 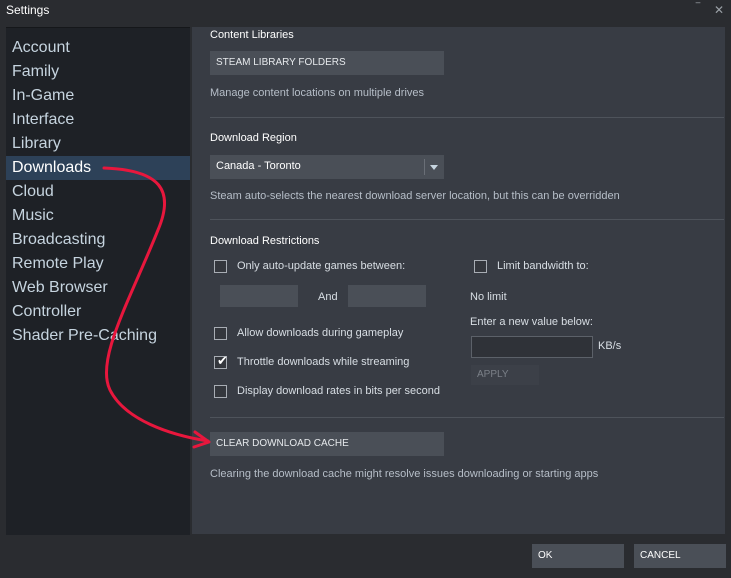 I want to click on steam-library-folders-button: STEAM LIBRARY FOLDERS, so click(x=327, y=63).